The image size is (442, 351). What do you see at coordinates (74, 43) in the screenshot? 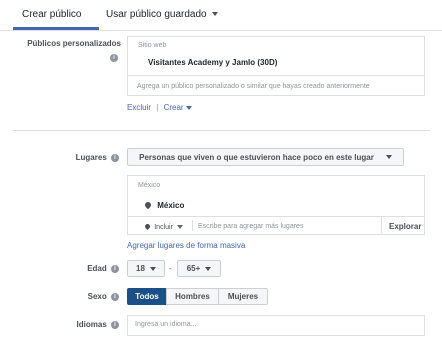
I see `custom-audiences-label: Públicos personalizados` at bounding box center [74, 43].